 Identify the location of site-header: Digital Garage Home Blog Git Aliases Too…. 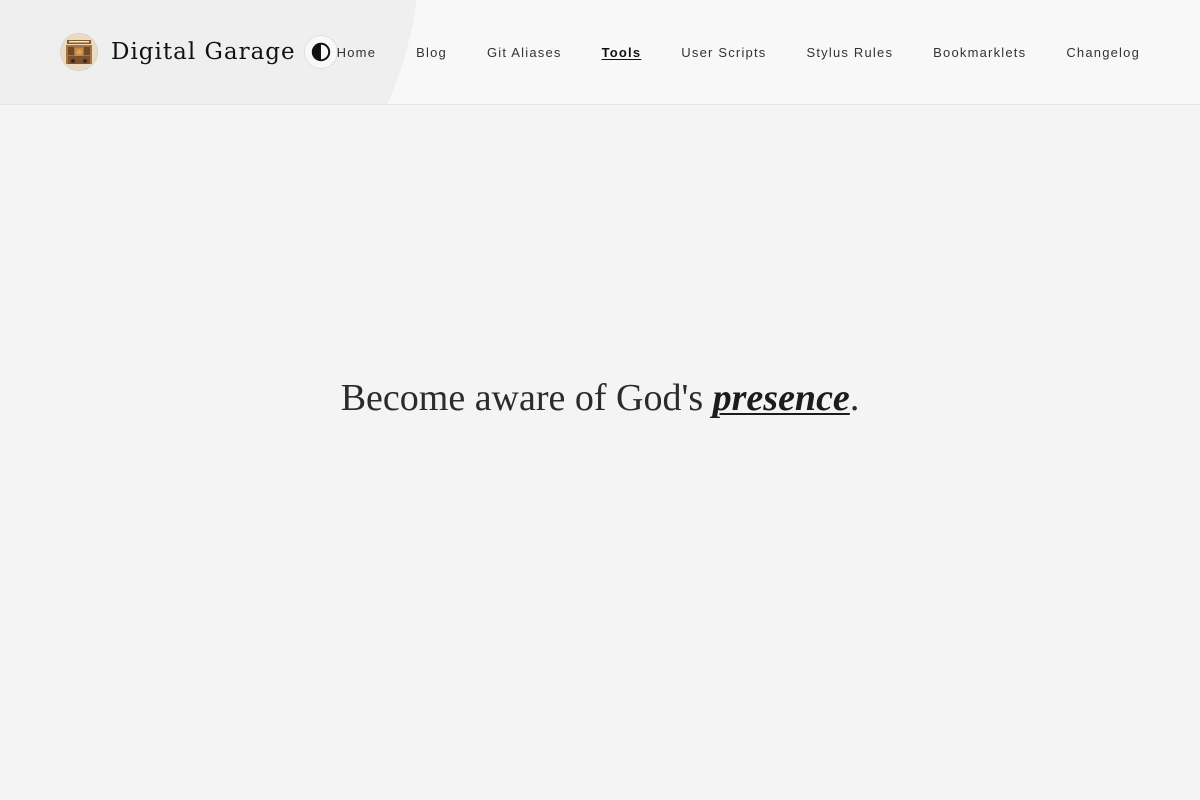
(600, 52).